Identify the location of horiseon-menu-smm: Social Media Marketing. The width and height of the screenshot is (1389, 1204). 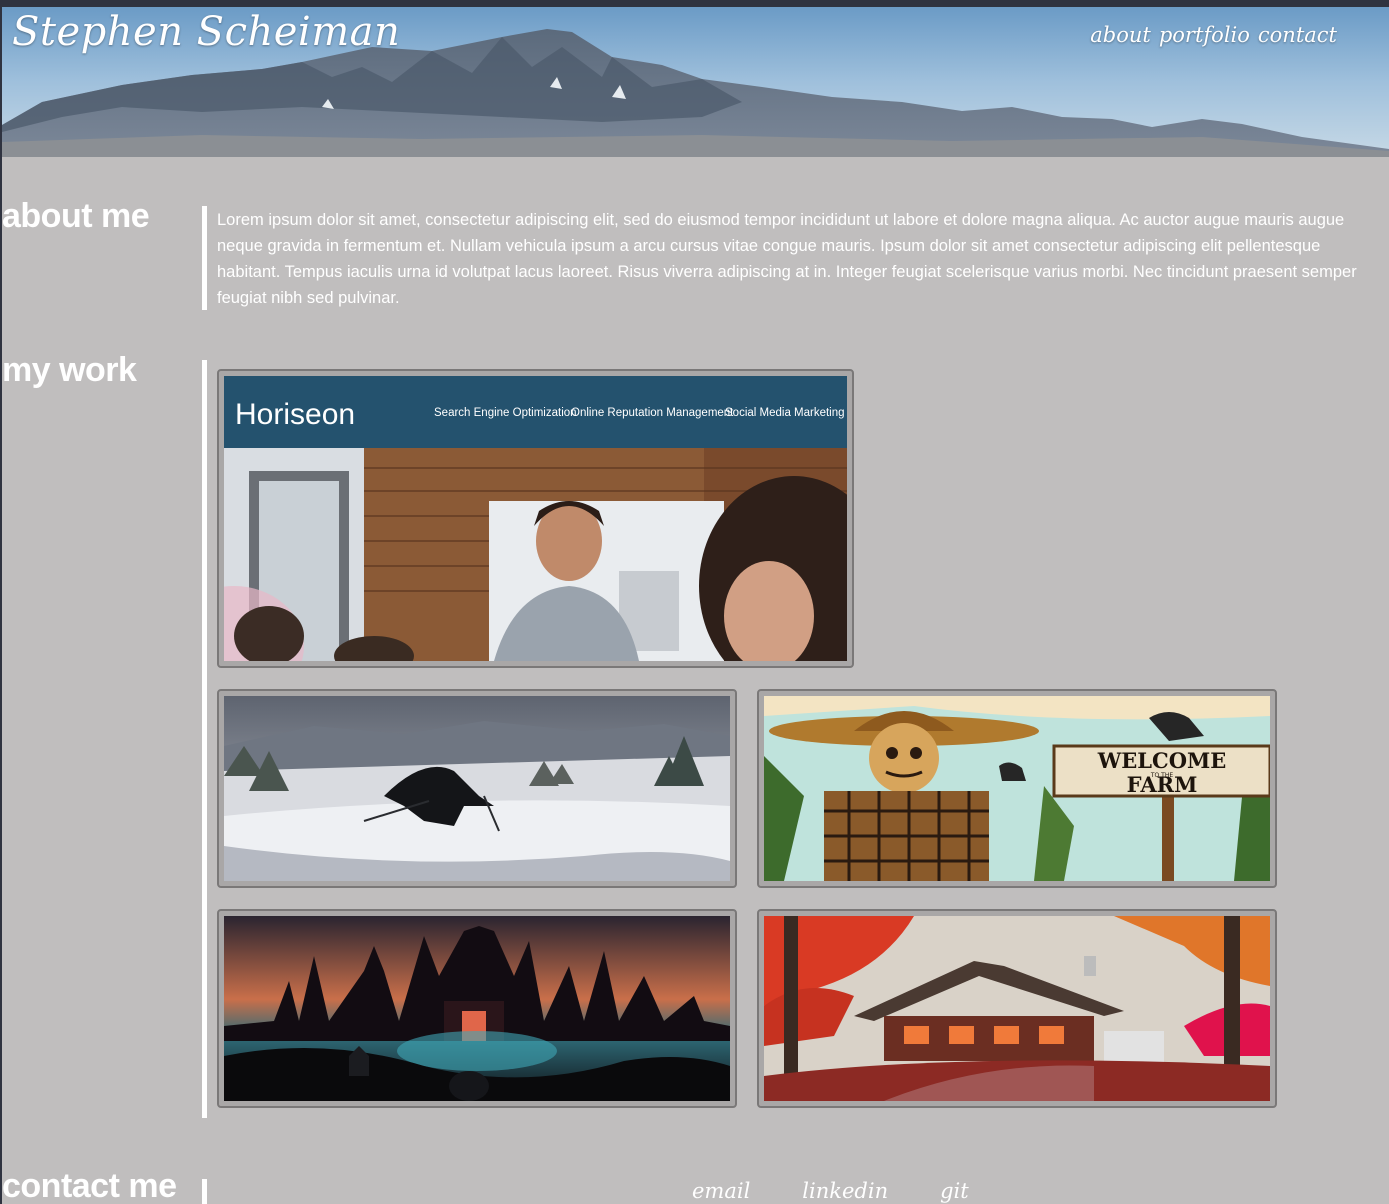
(785, 413).